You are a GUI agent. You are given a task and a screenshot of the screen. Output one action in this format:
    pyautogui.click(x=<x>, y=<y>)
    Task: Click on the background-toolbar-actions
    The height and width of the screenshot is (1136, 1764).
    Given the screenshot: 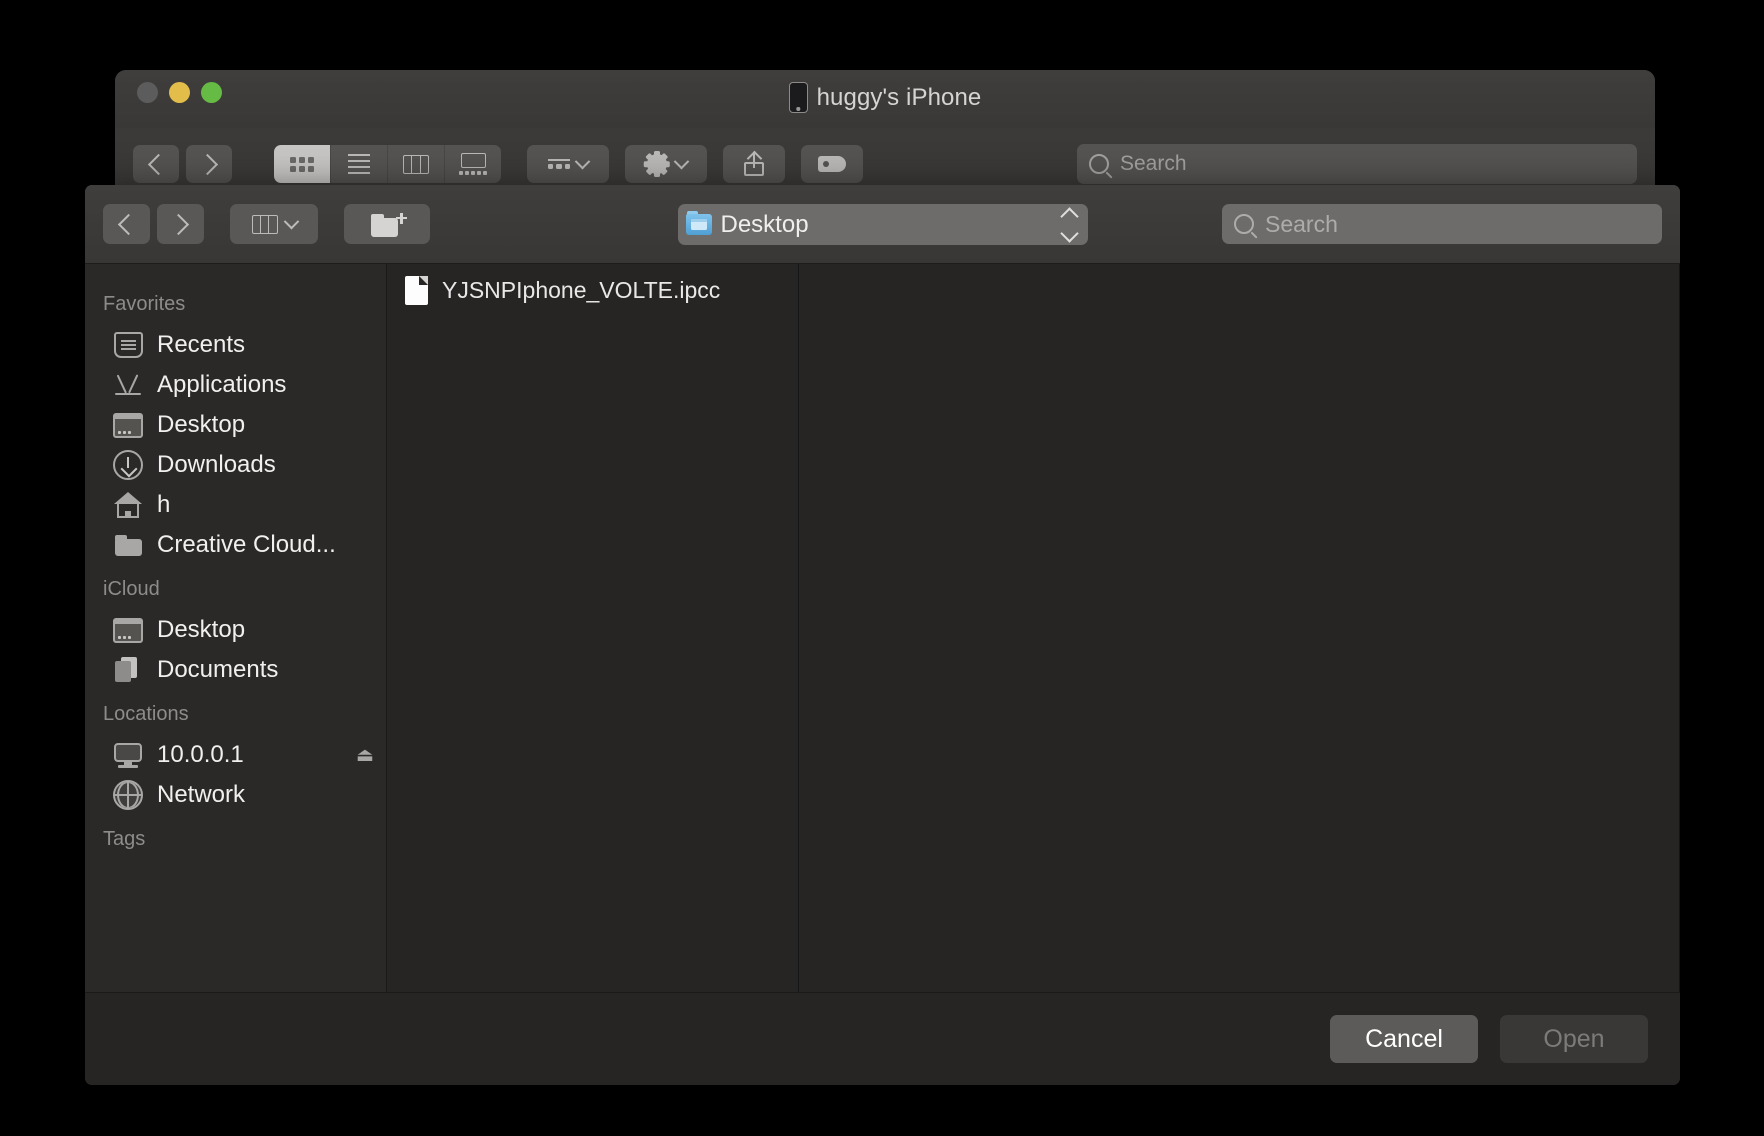 What is the action you would take?
    pyautogui.click(x=695, y=164)
    